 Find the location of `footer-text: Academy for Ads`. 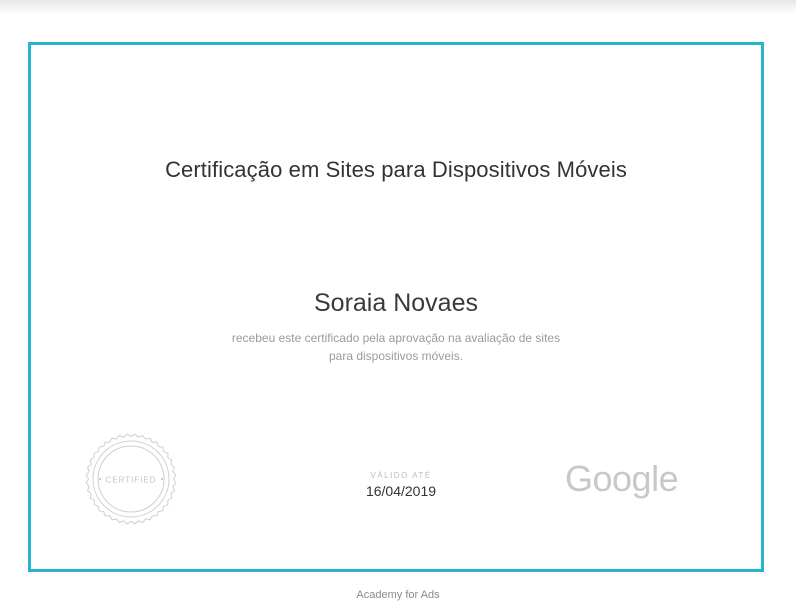

footer-text: Academy for Ads is located at coordinates (398, 595).